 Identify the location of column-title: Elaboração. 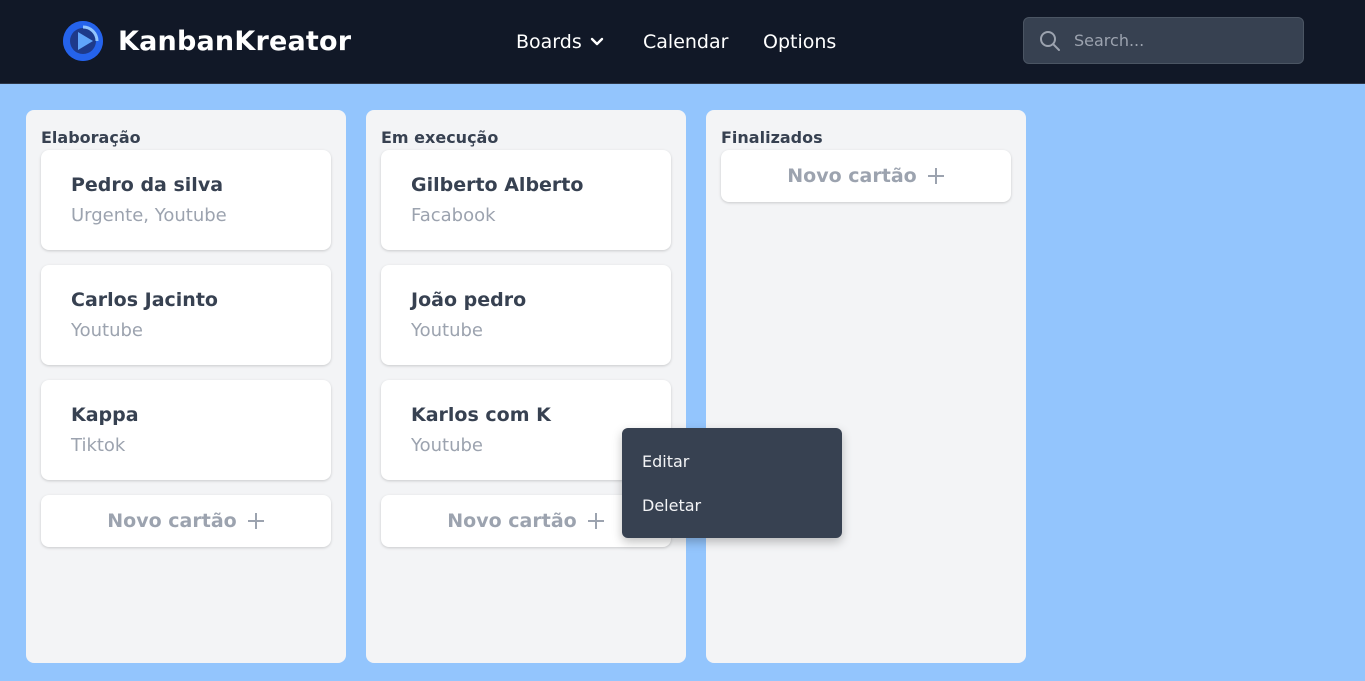
(91, 137).